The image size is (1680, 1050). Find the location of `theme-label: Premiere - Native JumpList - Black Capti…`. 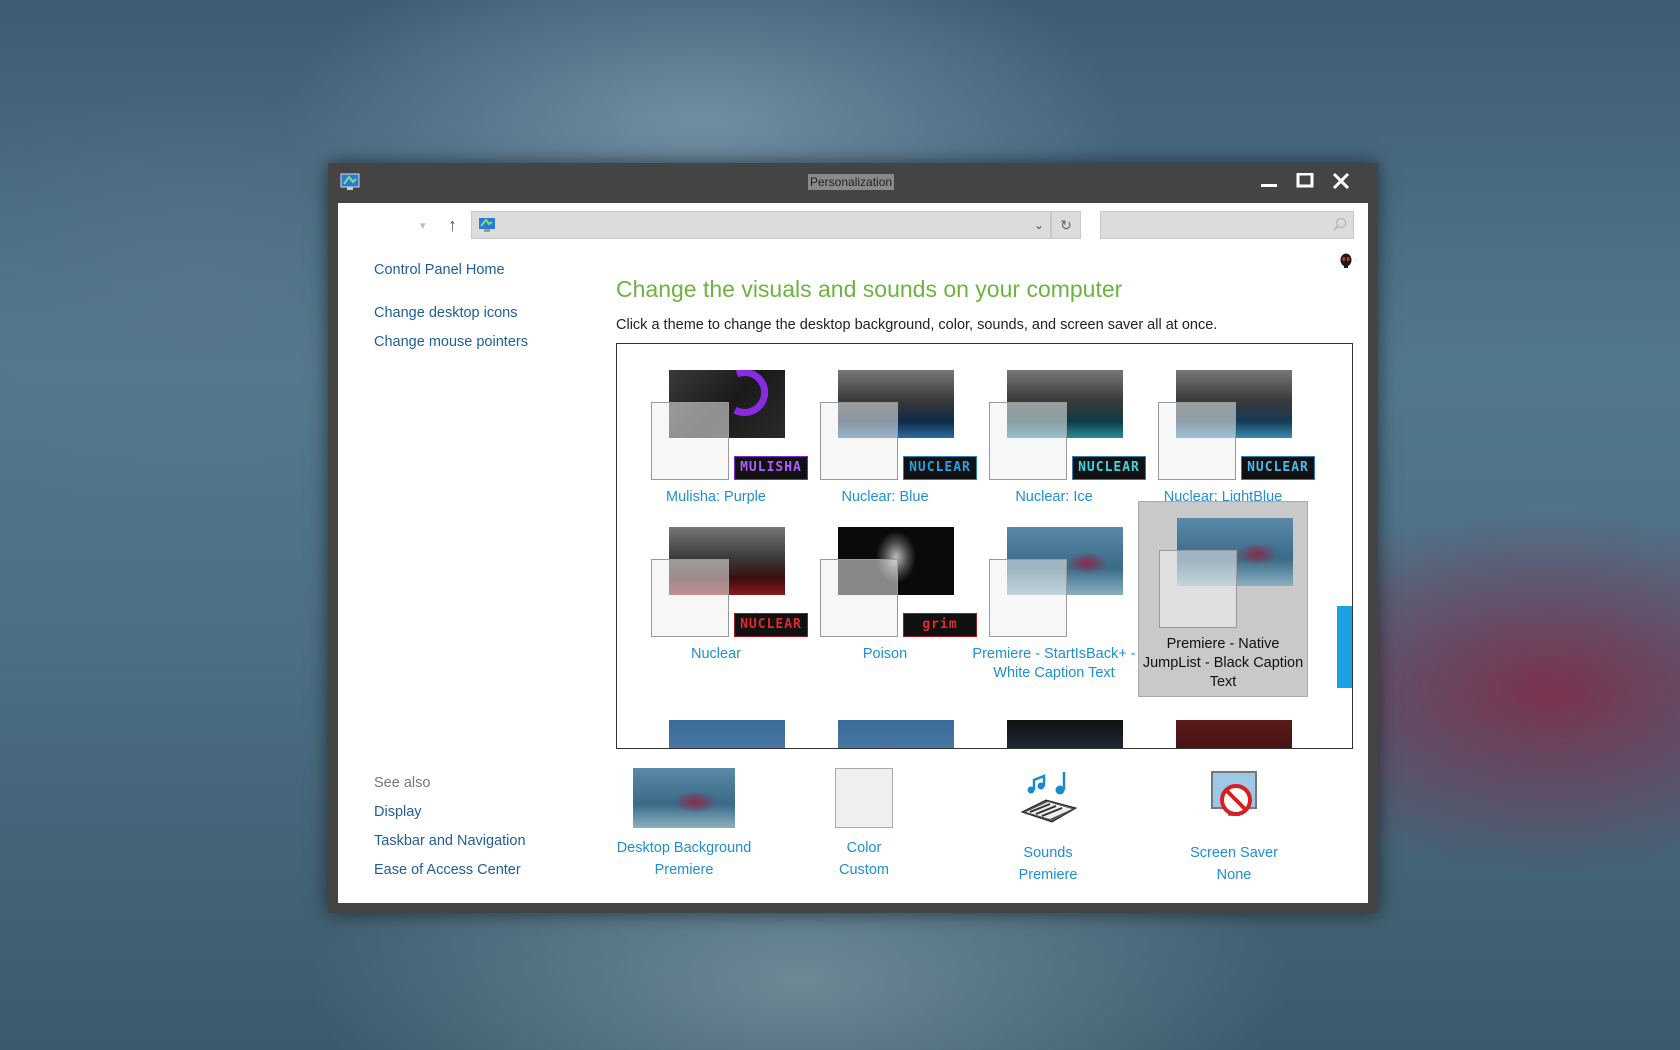

theme-label: Premiere - Native JumpList - Black Capti… is located at coordinates (1223, 663).